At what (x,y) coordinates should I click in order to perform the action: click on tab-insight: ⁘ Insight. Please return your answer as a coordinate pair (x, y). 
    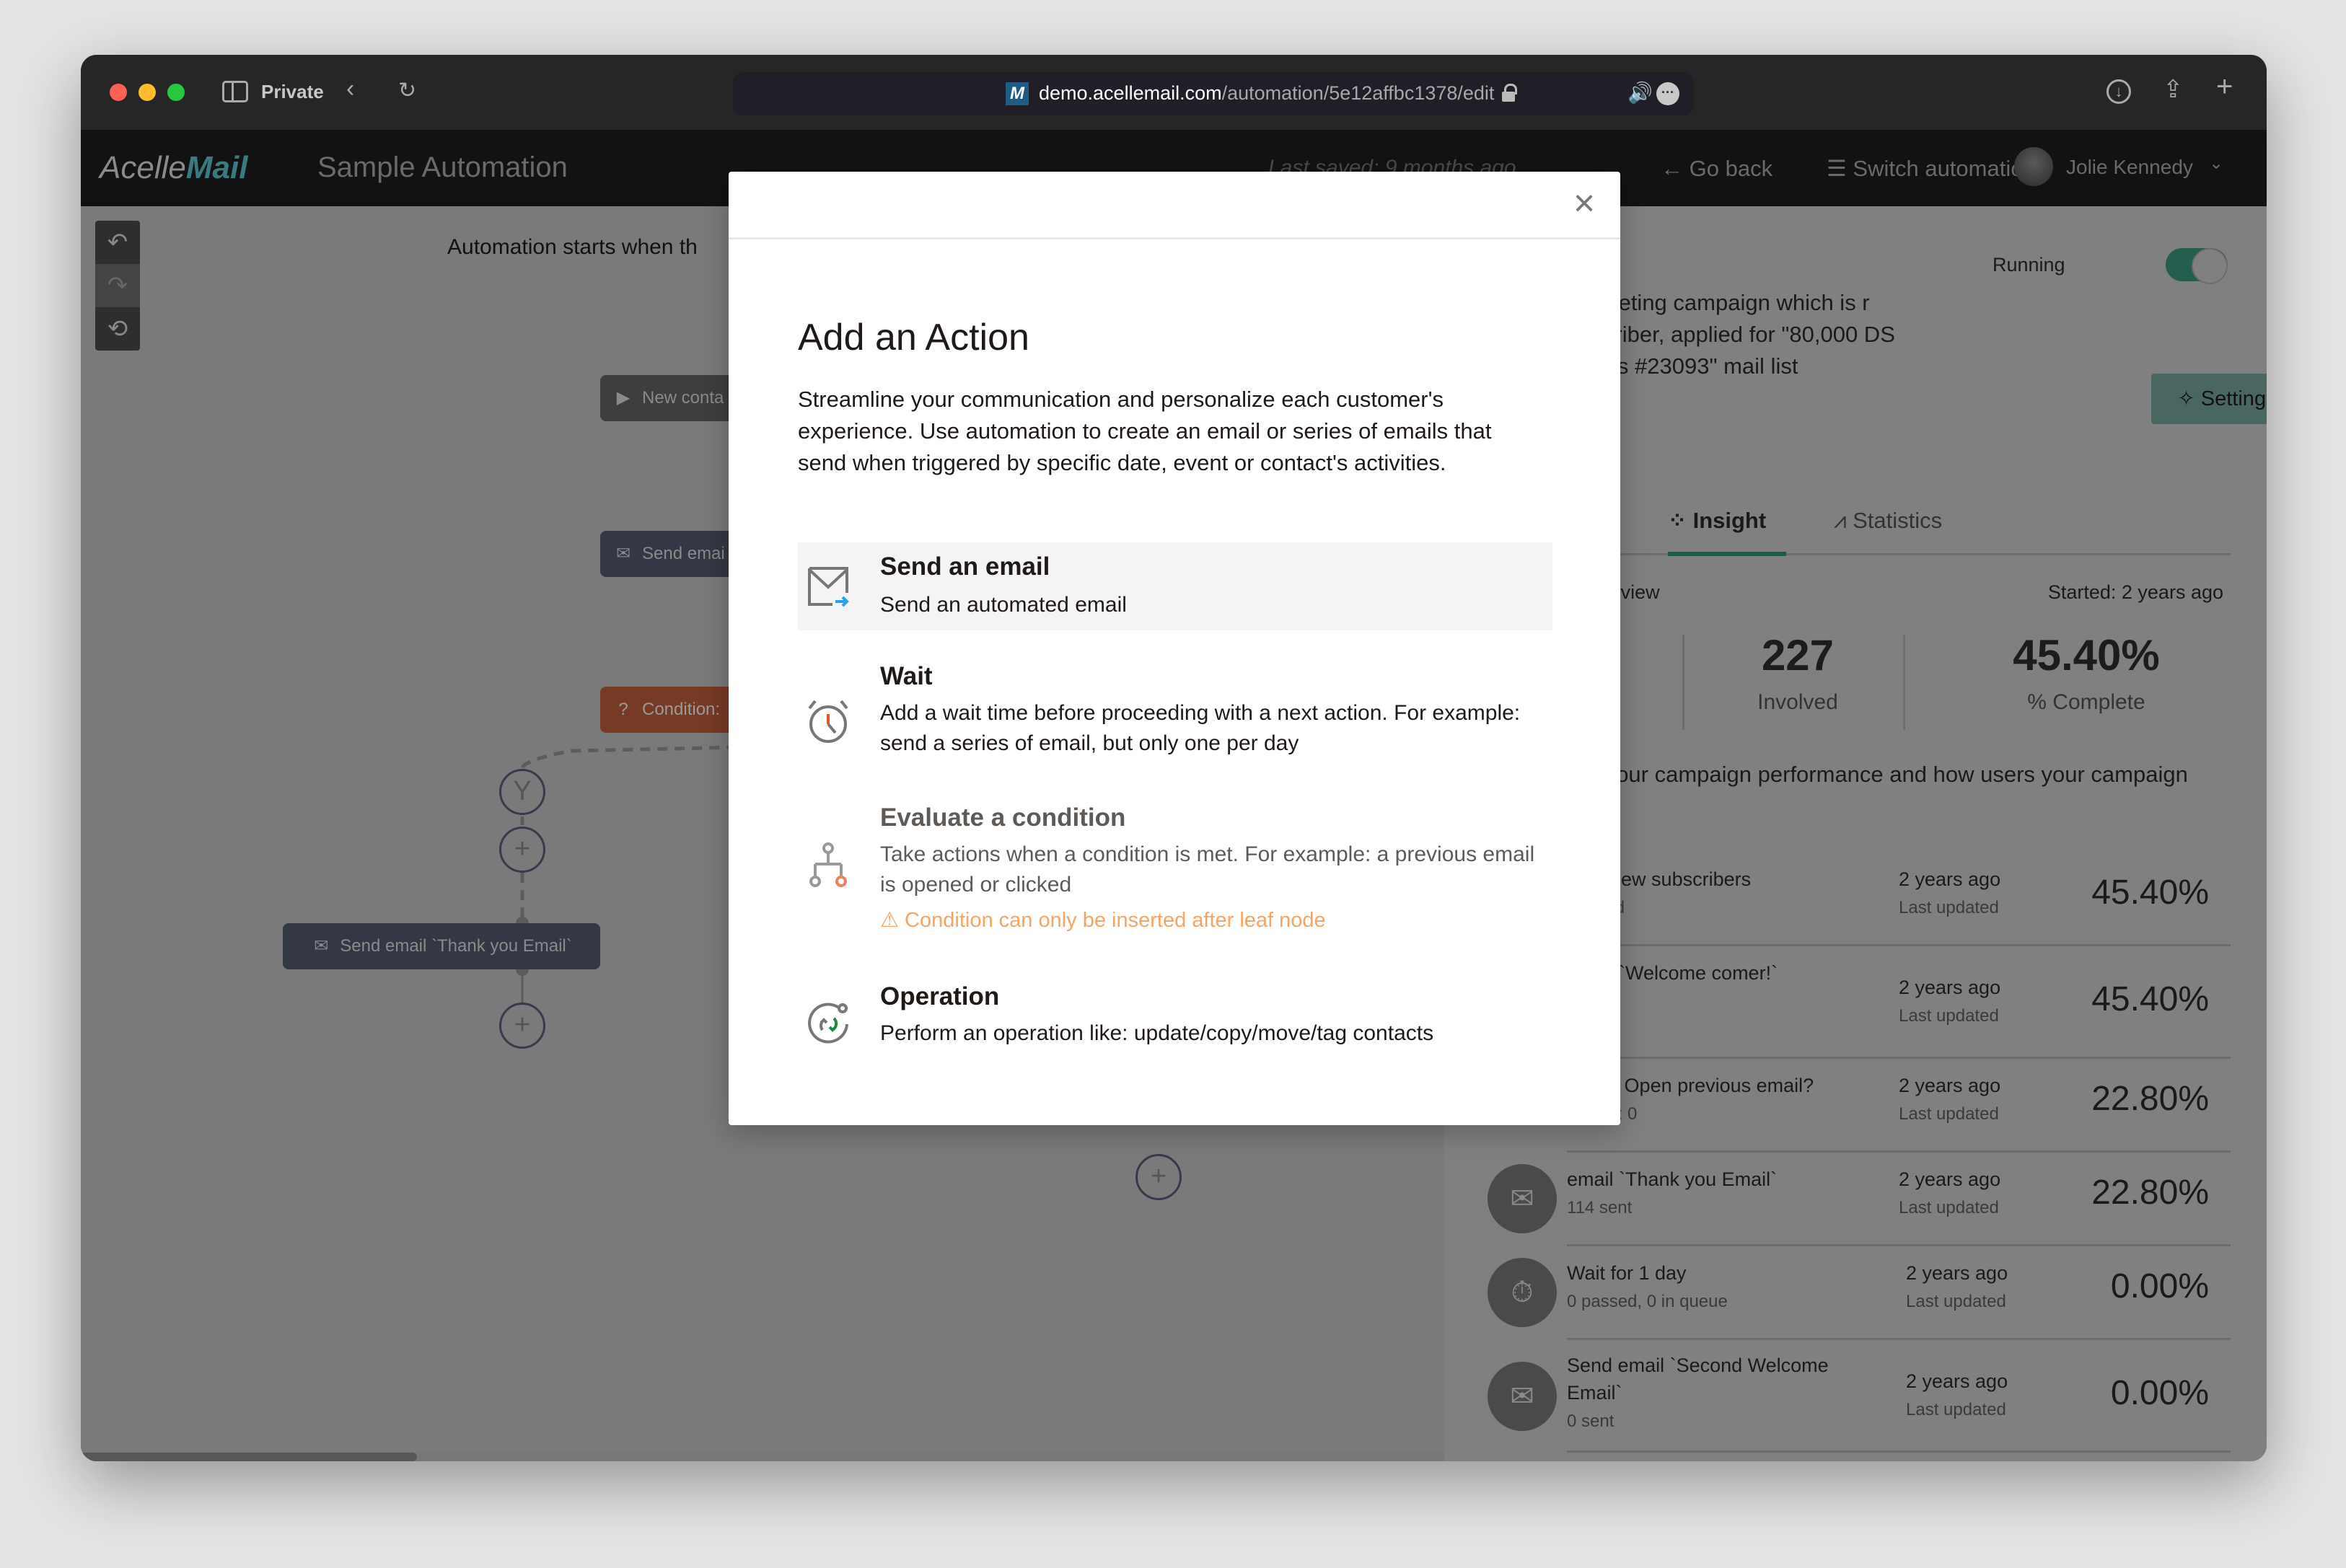
    Looking at the image, I should click on (1717, 521).